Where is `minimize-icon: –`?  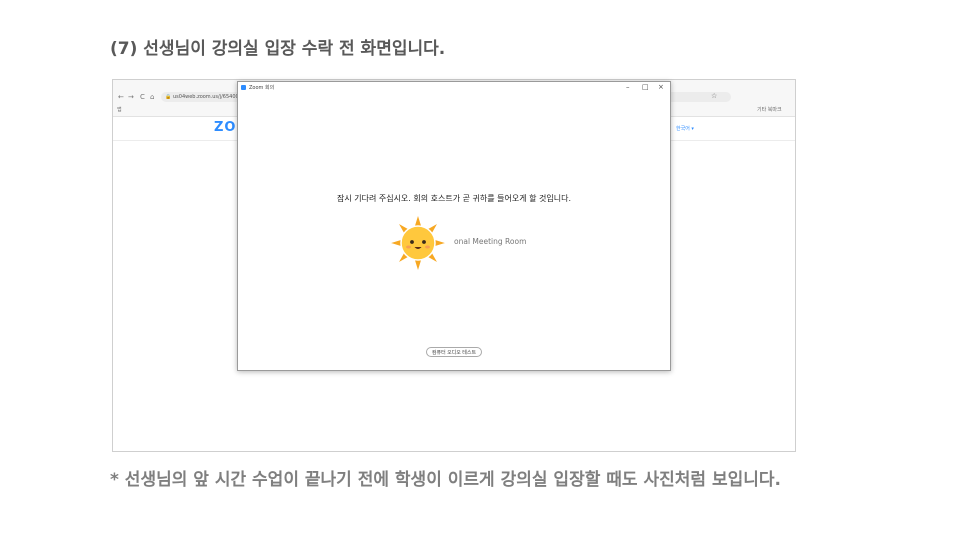 minimize-icon: – is located at coordinates (628, 87).